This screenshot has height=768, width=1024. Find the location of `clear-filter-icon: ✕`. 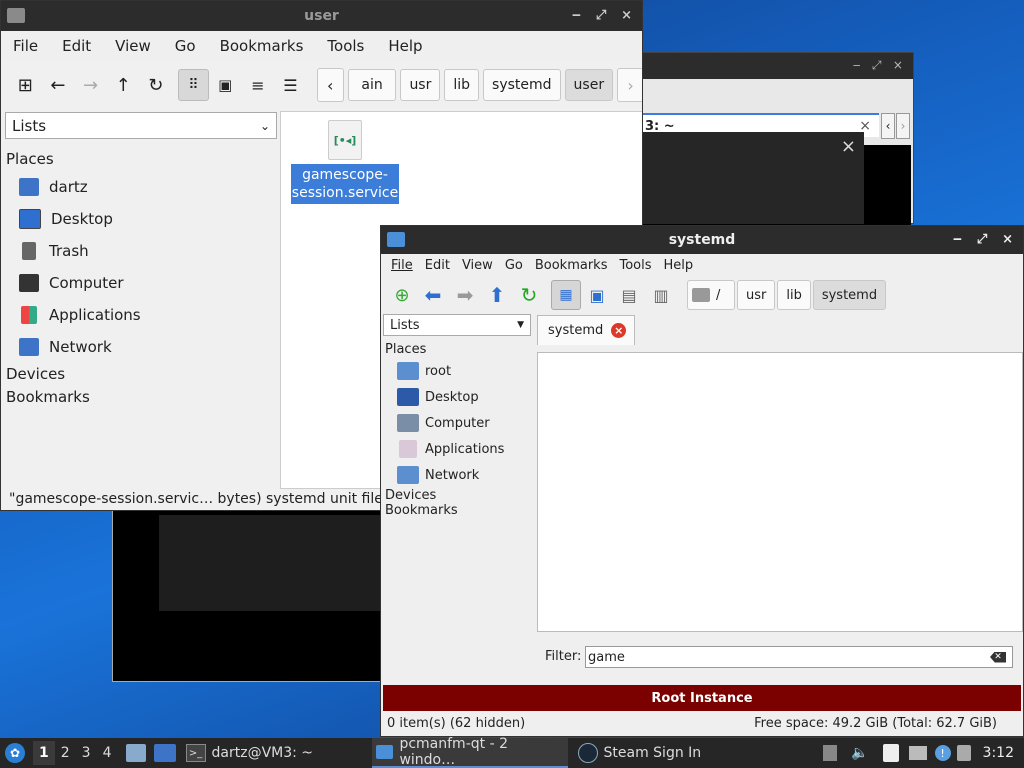

clear-filter-icon: ✕ is located at coordinates (998, 657).